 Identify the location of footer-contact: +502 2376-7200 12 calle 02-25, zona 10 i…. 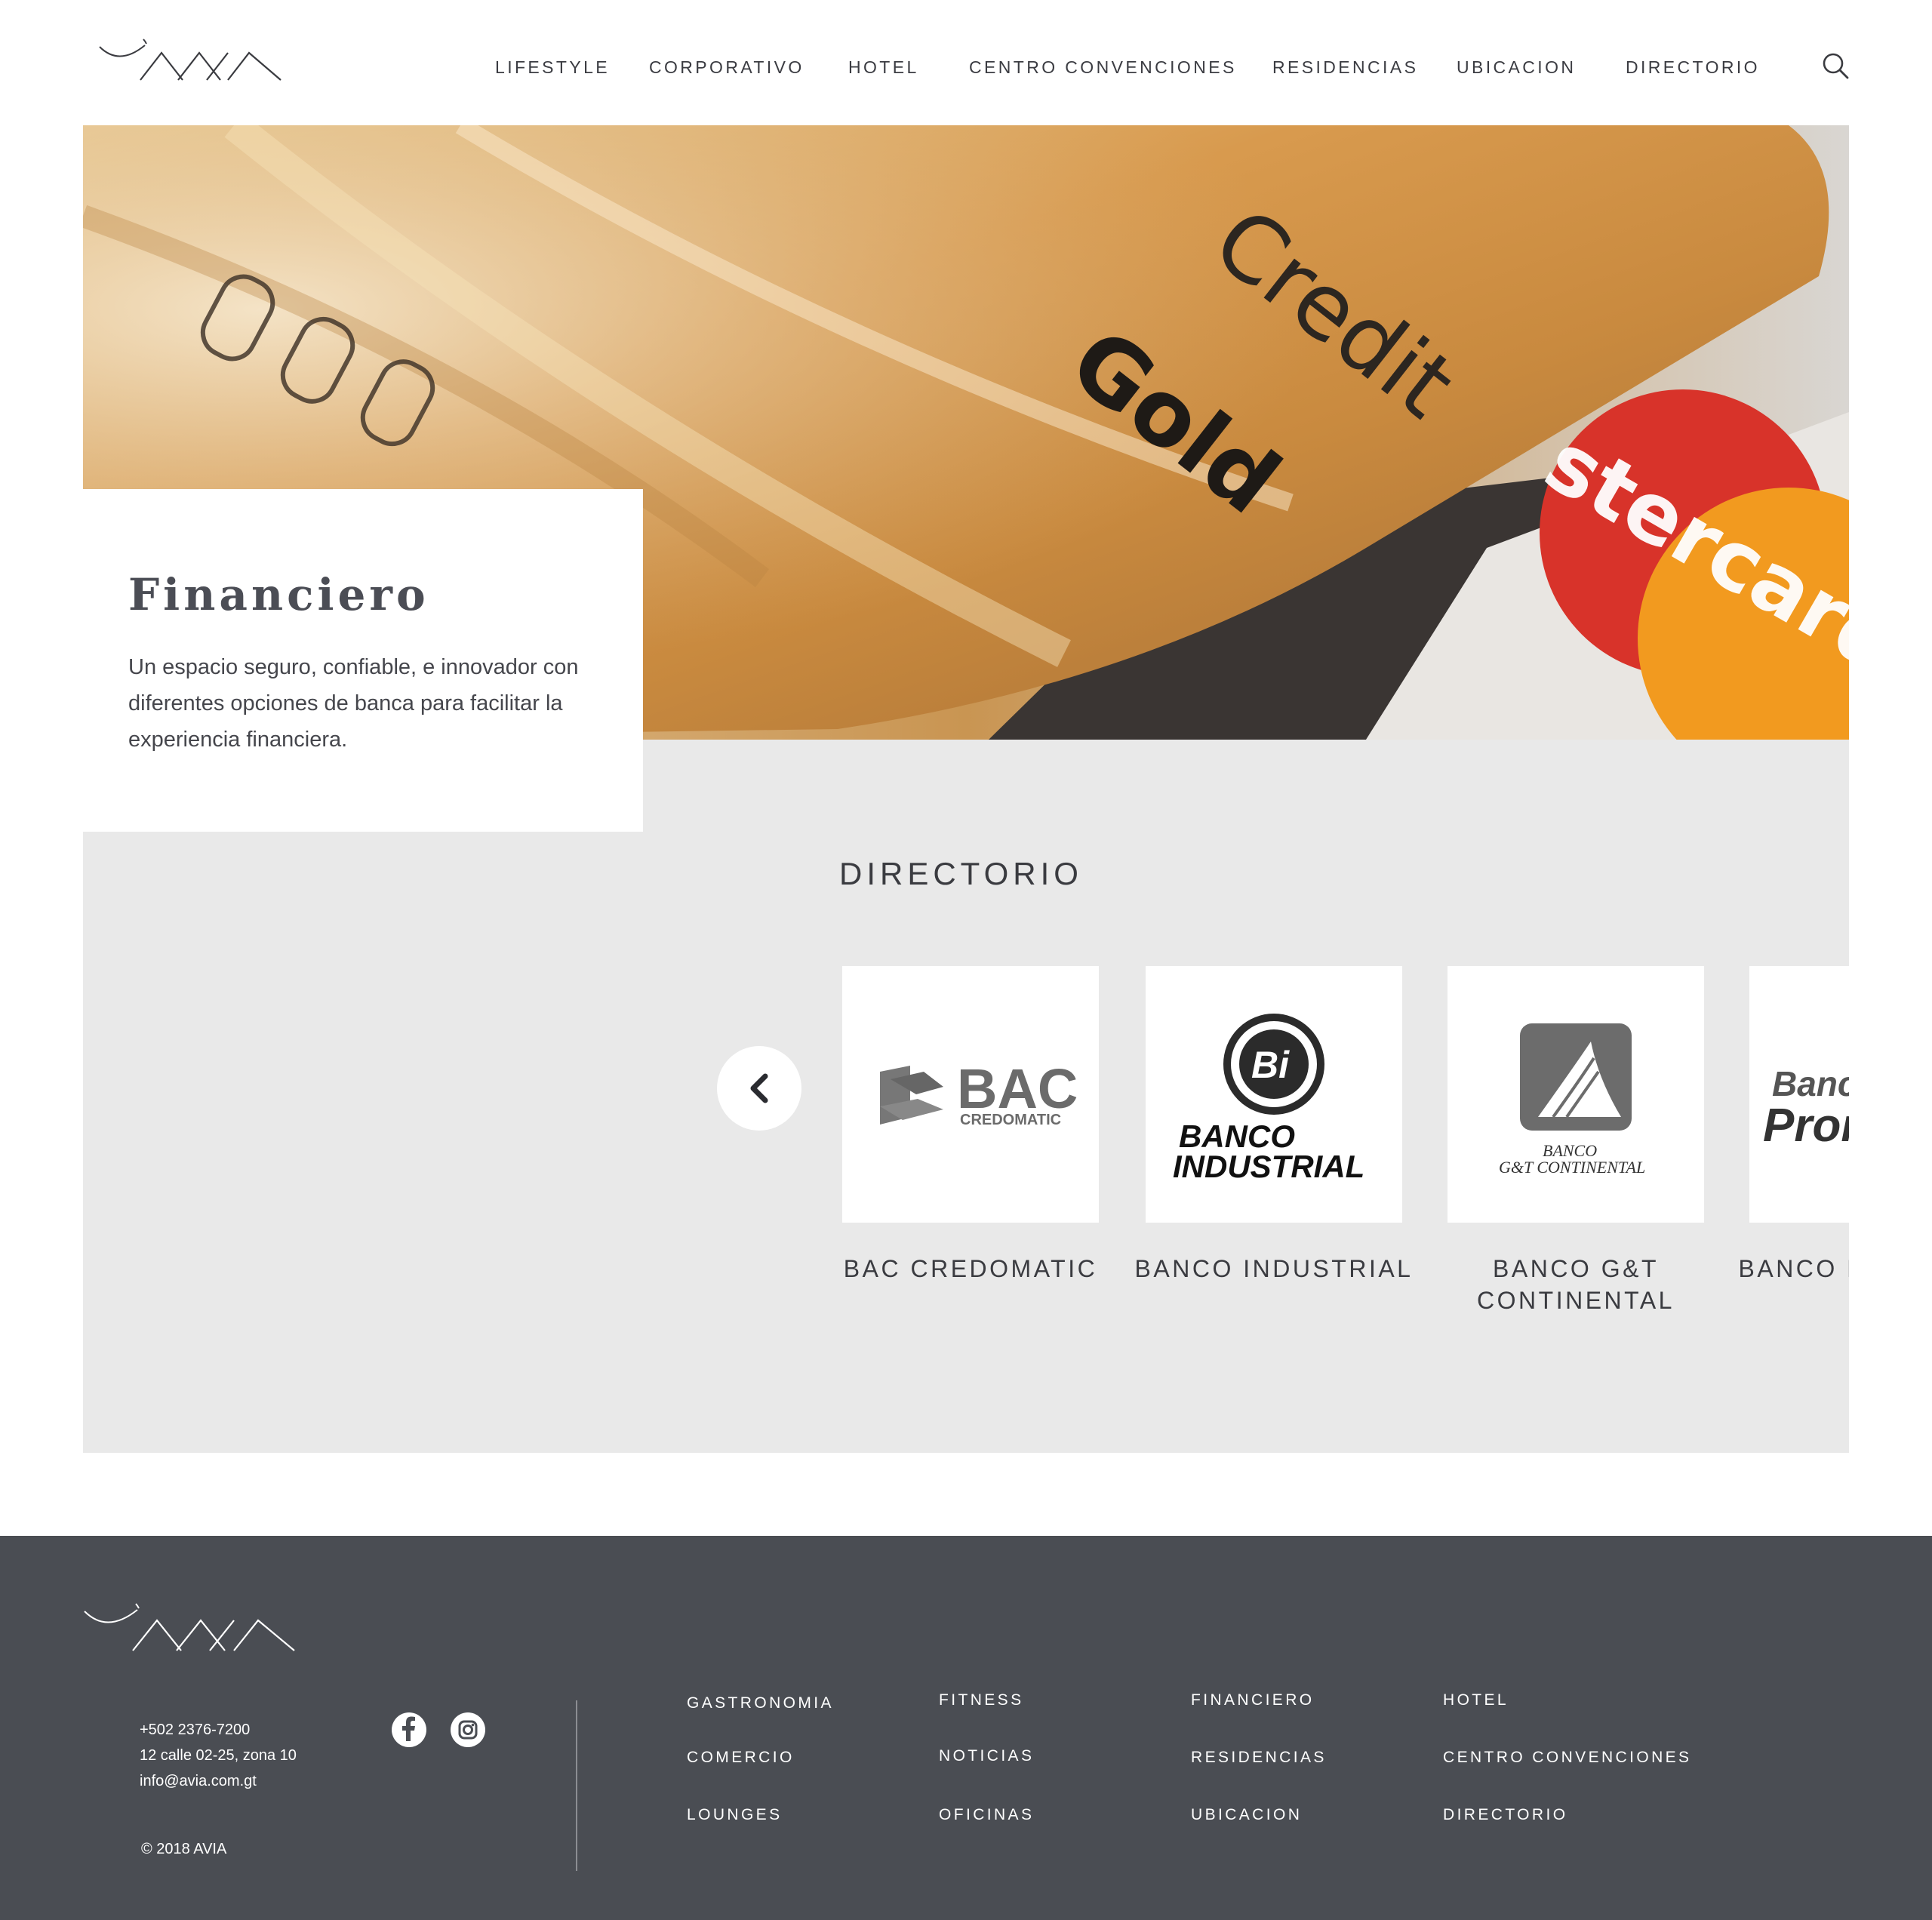
(218, 1755).